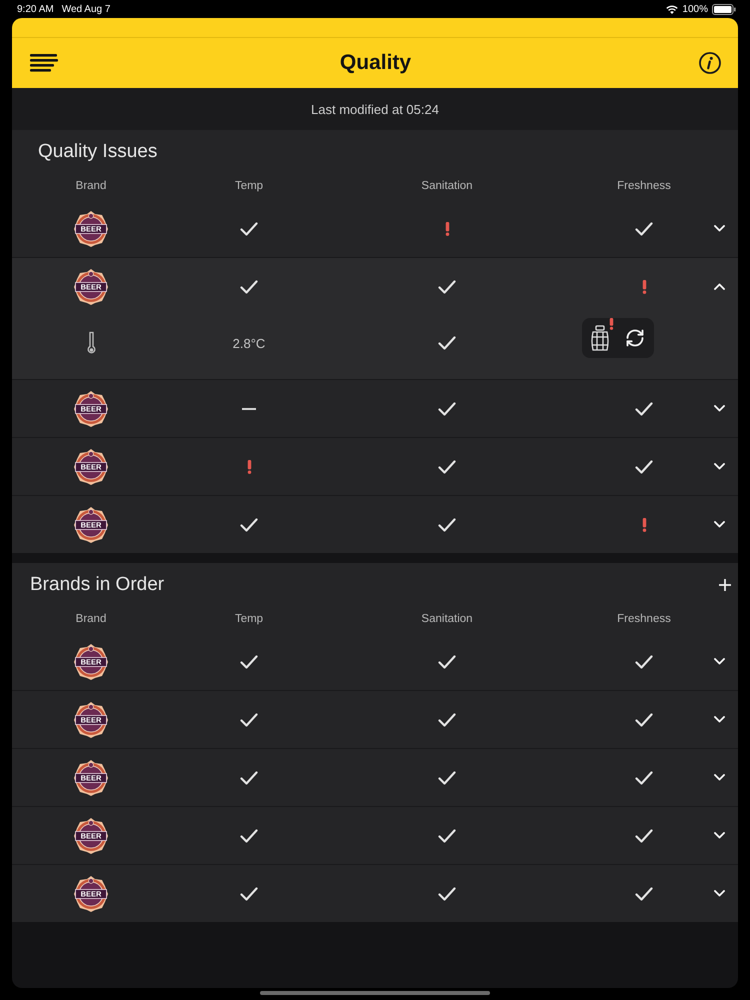  I want to click on last-modified-text: Last modified at 05:24, so click(375, 109).